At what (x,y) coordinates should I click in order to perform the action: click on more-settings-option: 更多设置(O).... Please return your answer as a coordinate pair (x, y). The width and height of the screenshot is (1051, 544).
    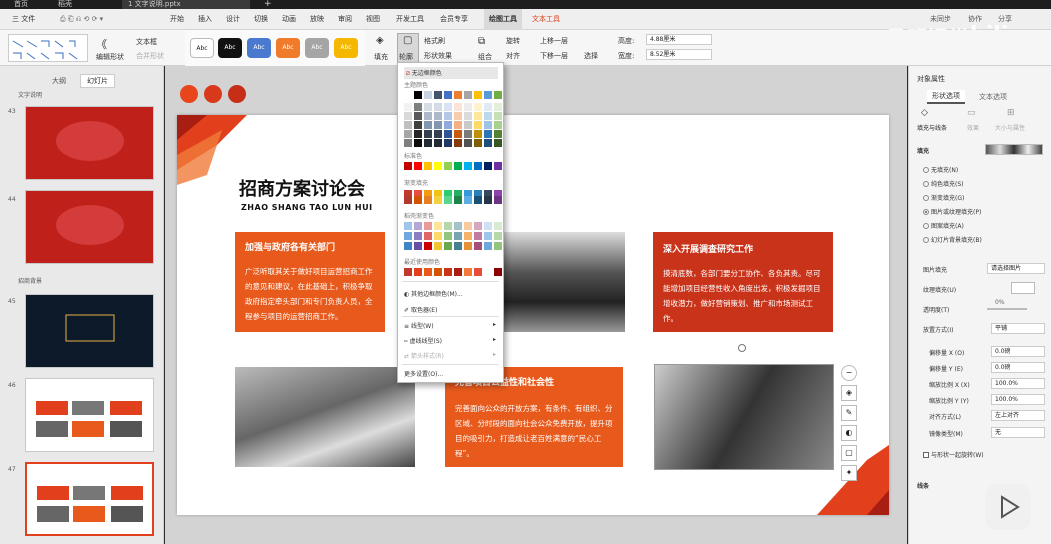
    Looking at the image, I should click on (423, 373).